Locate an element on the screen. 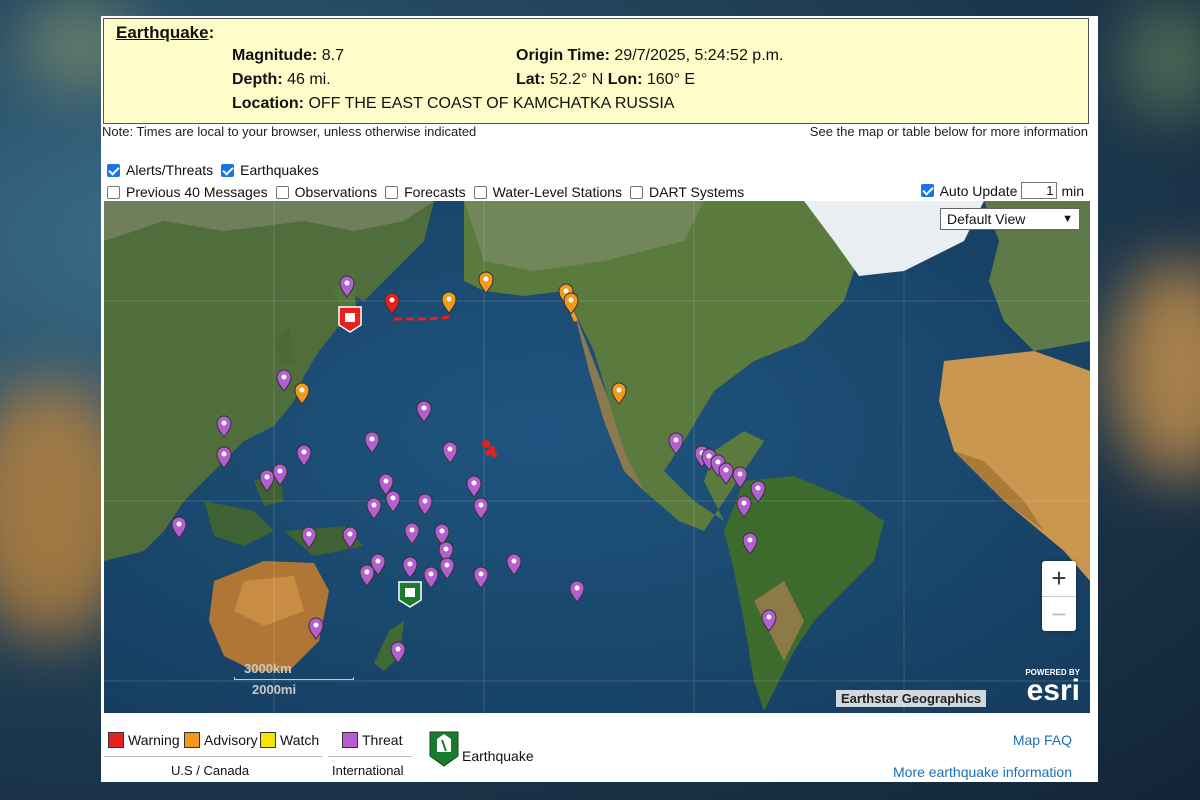 This screenshot has height=800, width=1200. observations-checkbox is located at coordinates (282, 192).